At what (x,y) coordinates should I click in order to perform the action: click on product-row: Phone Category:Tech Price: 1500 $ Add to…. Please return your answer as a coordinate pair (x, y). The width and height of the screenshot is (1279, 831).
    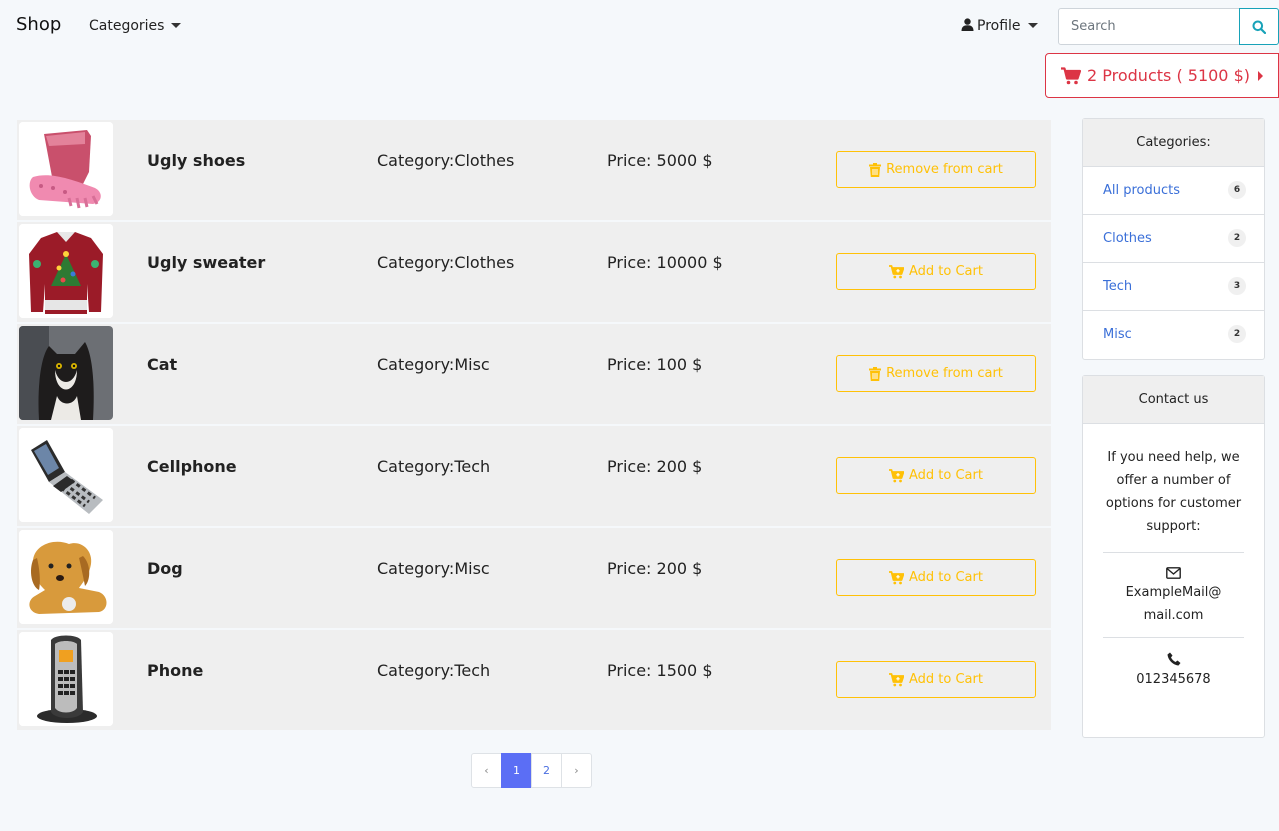
    Looking at the image, I should click on (534, 680).